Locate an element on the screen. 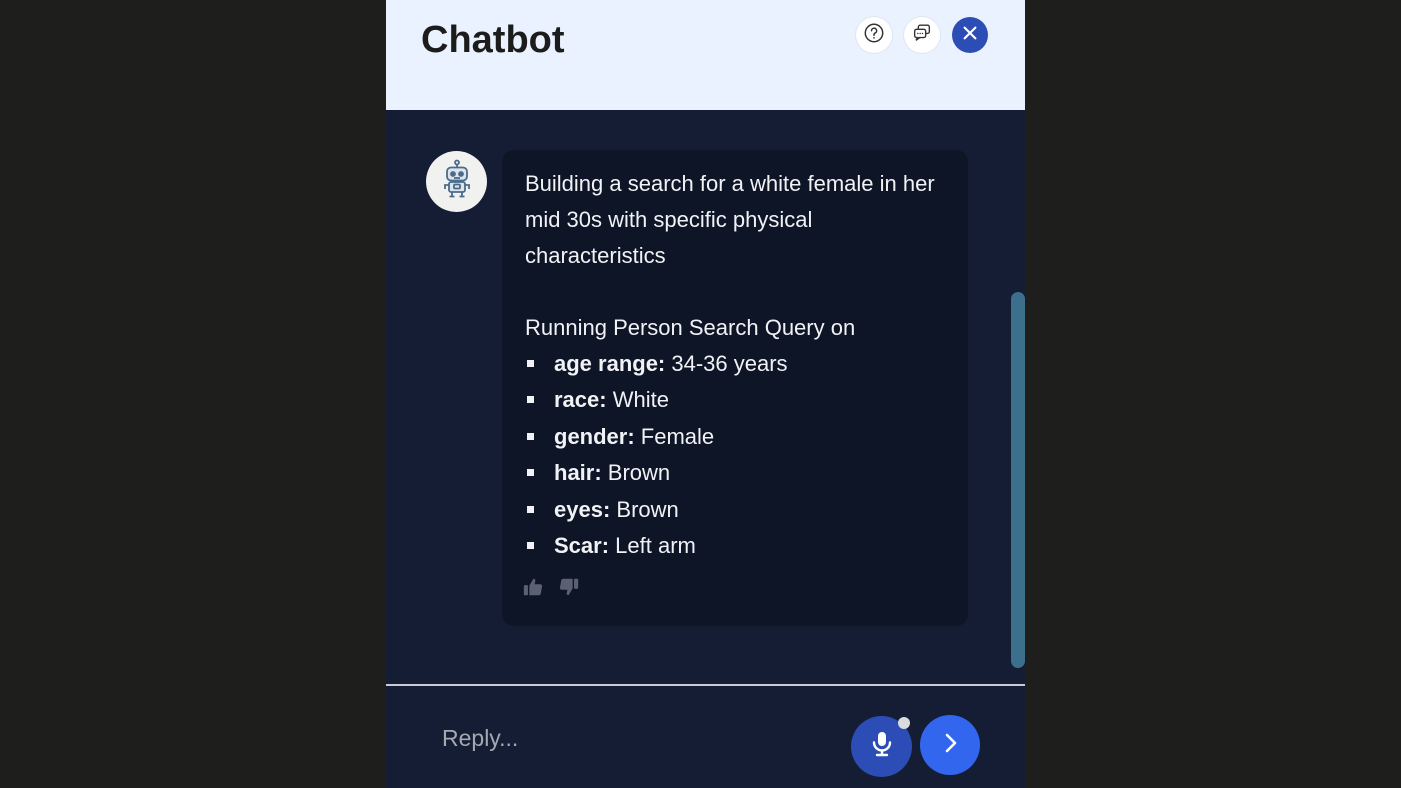 This screenshot has width=1401, height=788. list-item: age range: 34-36 years is located at coordinates (736, 364).